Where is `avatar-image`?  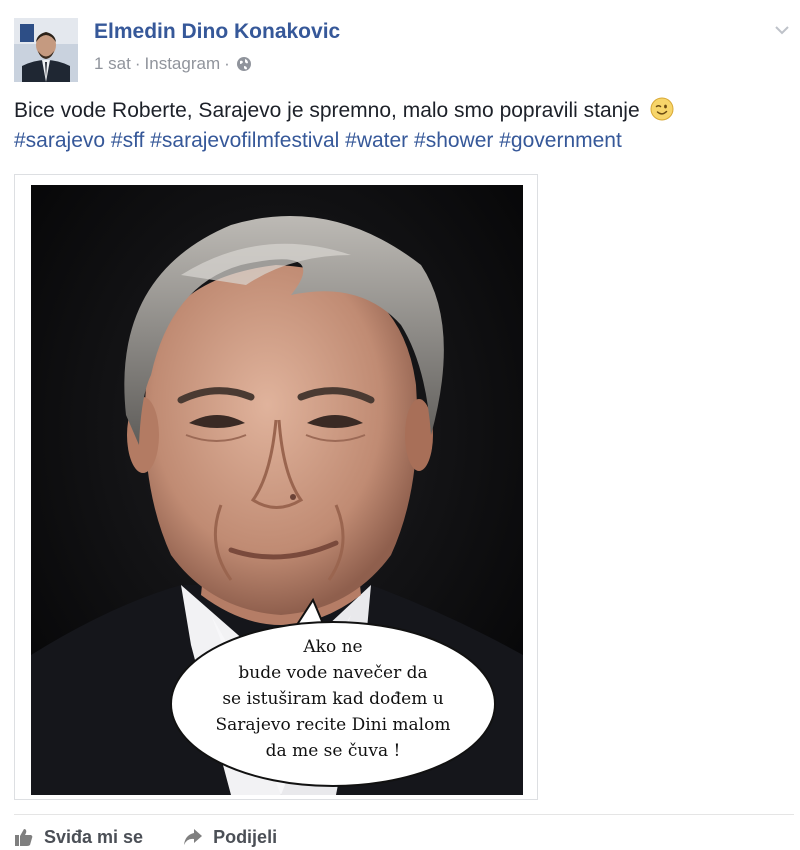
avatar-image is located at coordinates (46, 50).